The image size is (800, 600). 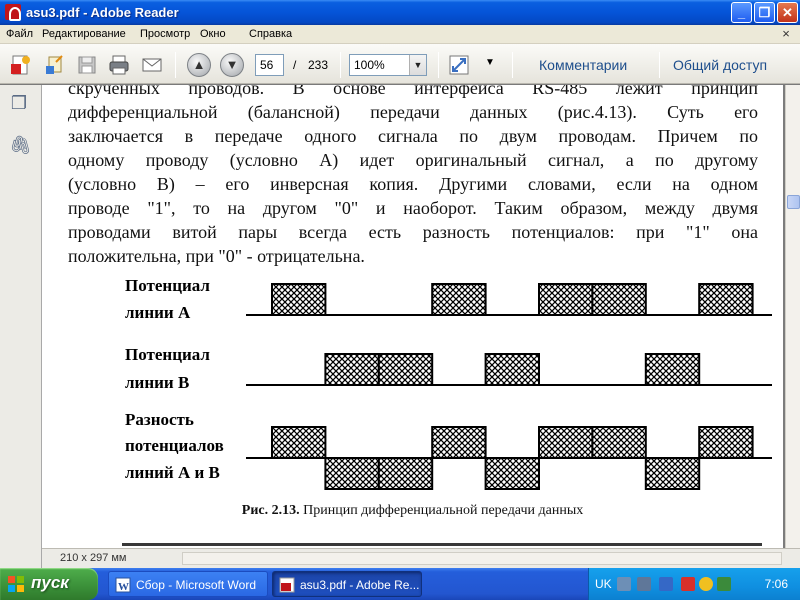 I want to click on title-bar: asu3.pdf - Adobe Reader _ ❐ ✕, so click(x=400, y=12).